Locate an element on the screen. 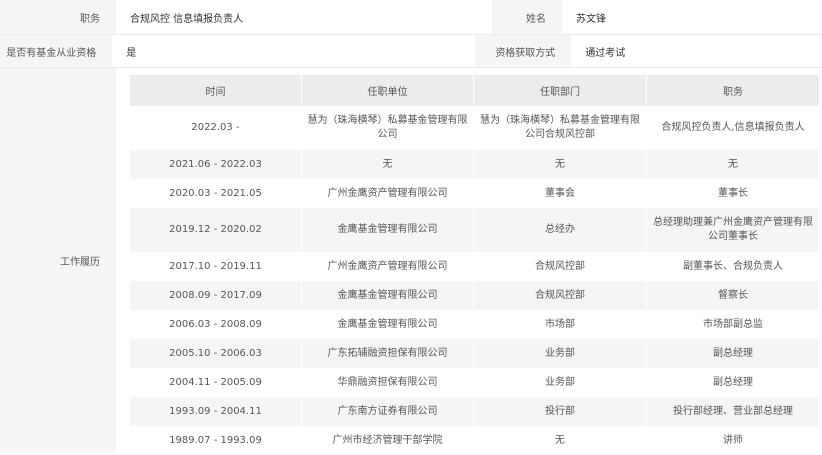 The width and height of the screenshot is (822, 455). method-label: 资格获取方式 is located at coordinates (523, 51).